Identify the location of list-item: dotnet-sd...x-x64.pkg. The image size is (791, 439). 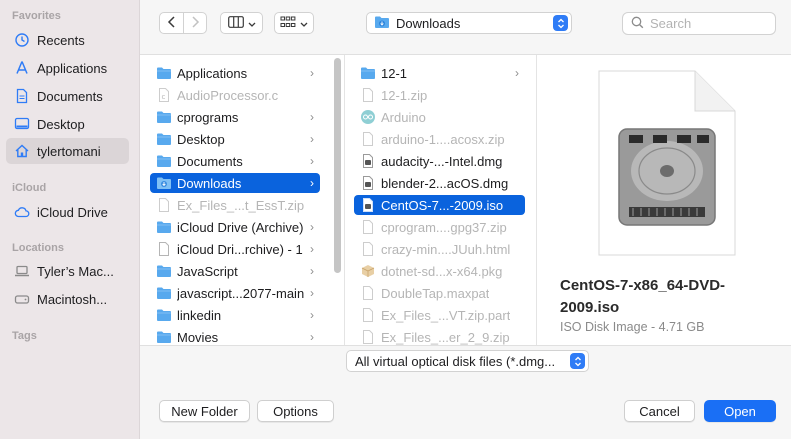
(439, 271).